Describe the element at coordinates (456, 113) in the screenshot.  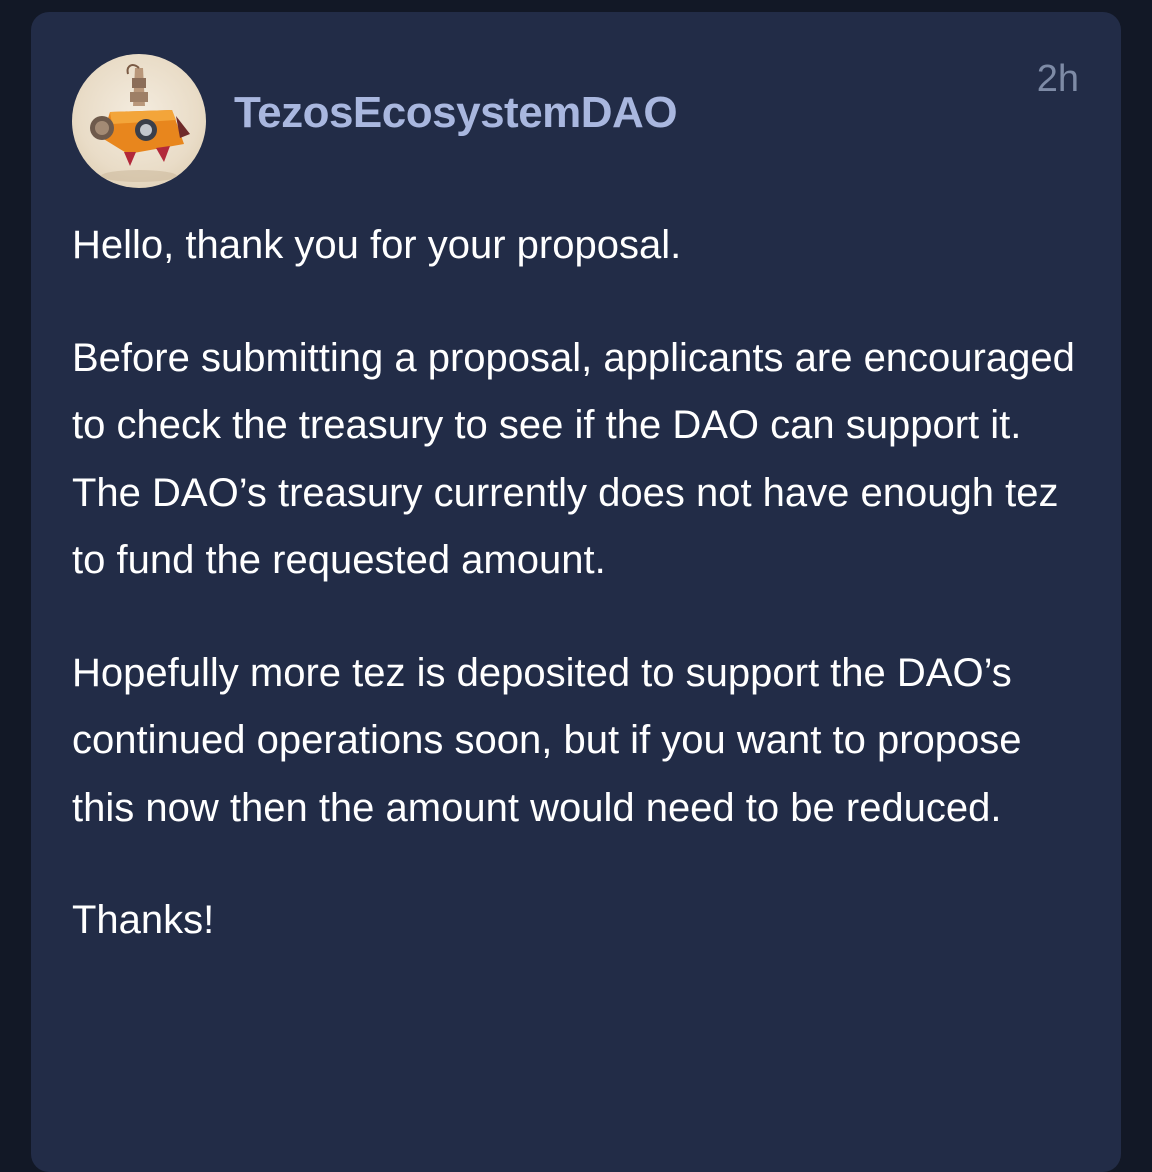
I see `author-name: TezosEcosystemDAO` at that location.